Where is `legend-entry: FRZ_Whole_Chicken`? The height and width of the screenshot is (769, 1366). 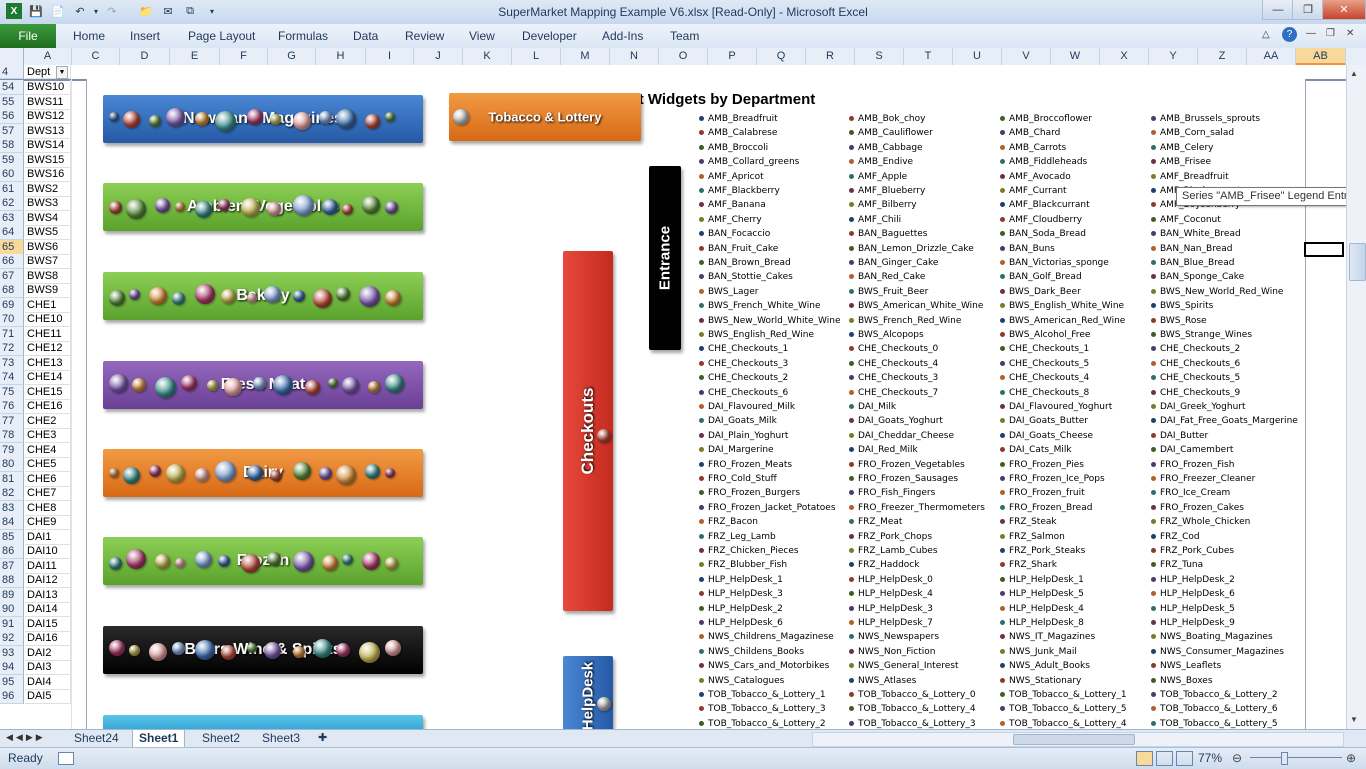
legend-entry: FRZ_Whole_Chicken is located at coordinates (1200, 522).